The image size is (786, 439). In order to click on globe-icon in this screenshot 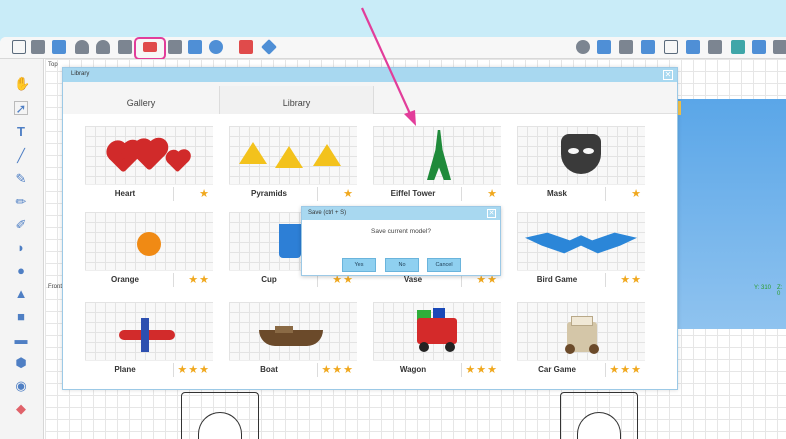, I will do `click(216, 47)`.